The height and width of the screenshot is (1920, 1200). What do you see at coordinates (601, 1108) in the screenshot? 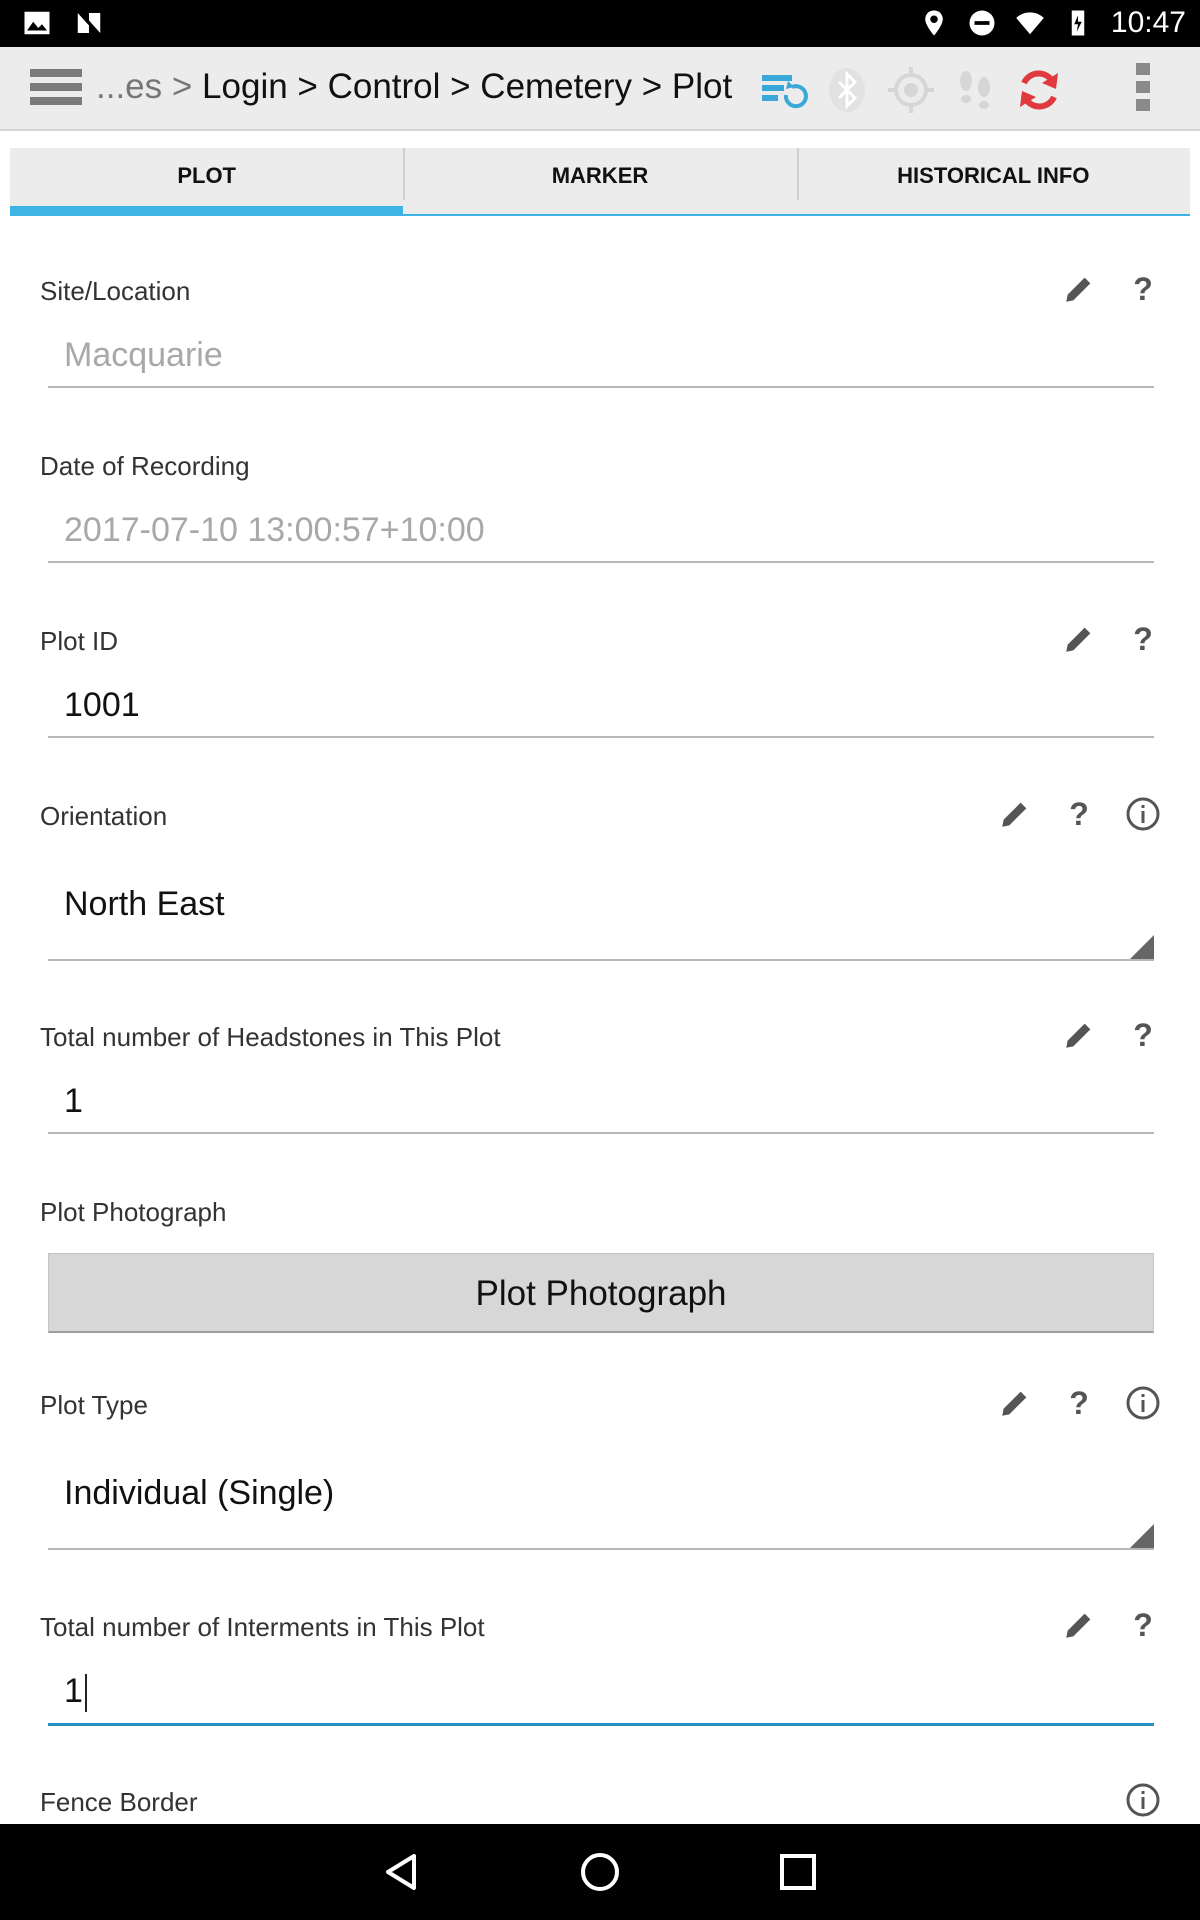
I see `headstones-input: 1` at bounding box center [601, 1108].